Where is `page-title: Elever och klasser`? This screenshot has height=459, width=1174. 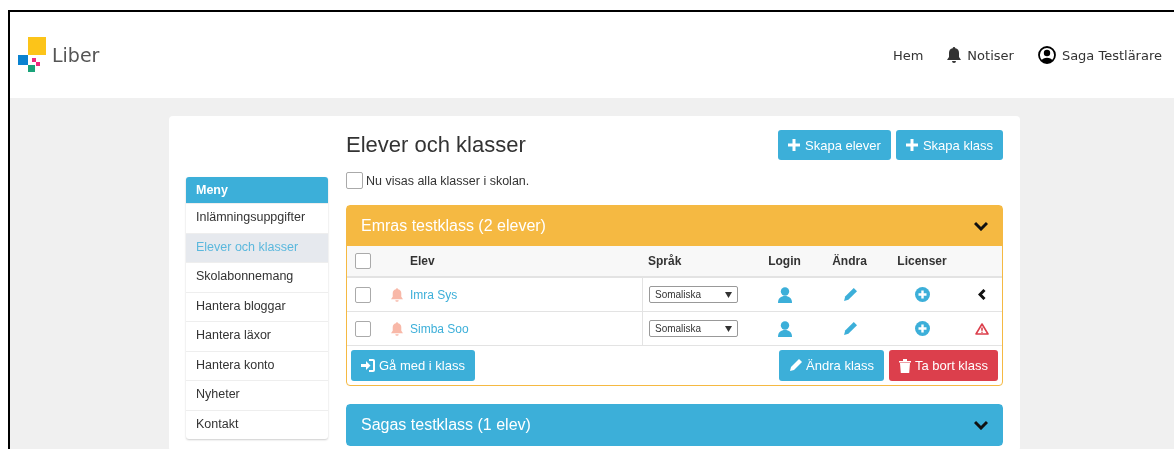 page-title: Elever och klasser is located at coordinates (436, 145).